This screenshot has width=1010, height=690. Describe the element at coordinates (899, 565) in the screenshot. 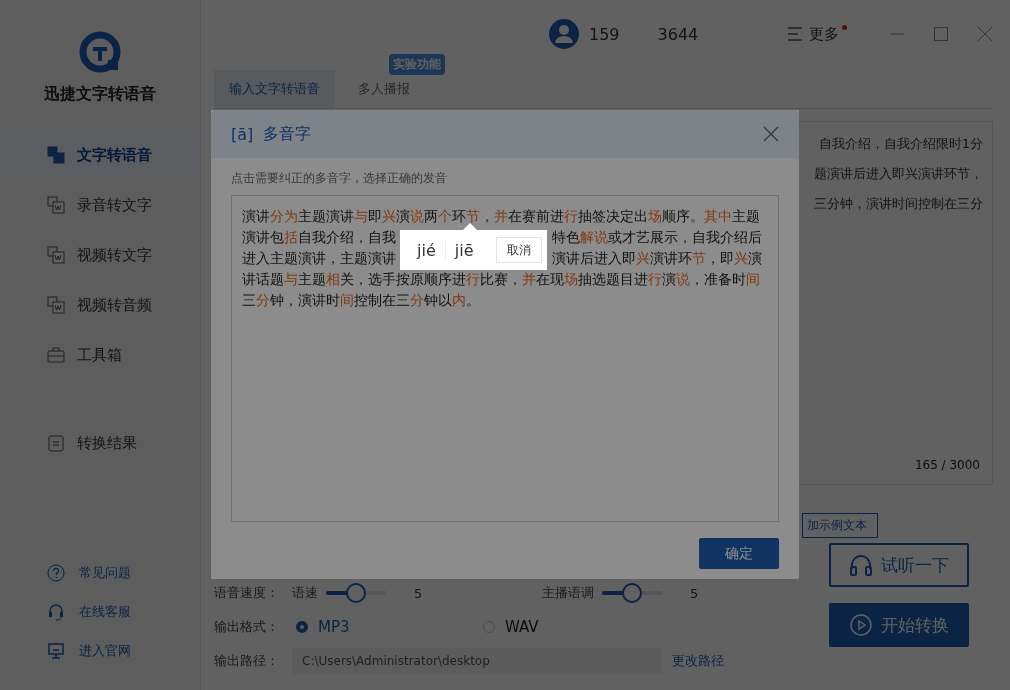

I see `preview-button: 试听一下` at that location.